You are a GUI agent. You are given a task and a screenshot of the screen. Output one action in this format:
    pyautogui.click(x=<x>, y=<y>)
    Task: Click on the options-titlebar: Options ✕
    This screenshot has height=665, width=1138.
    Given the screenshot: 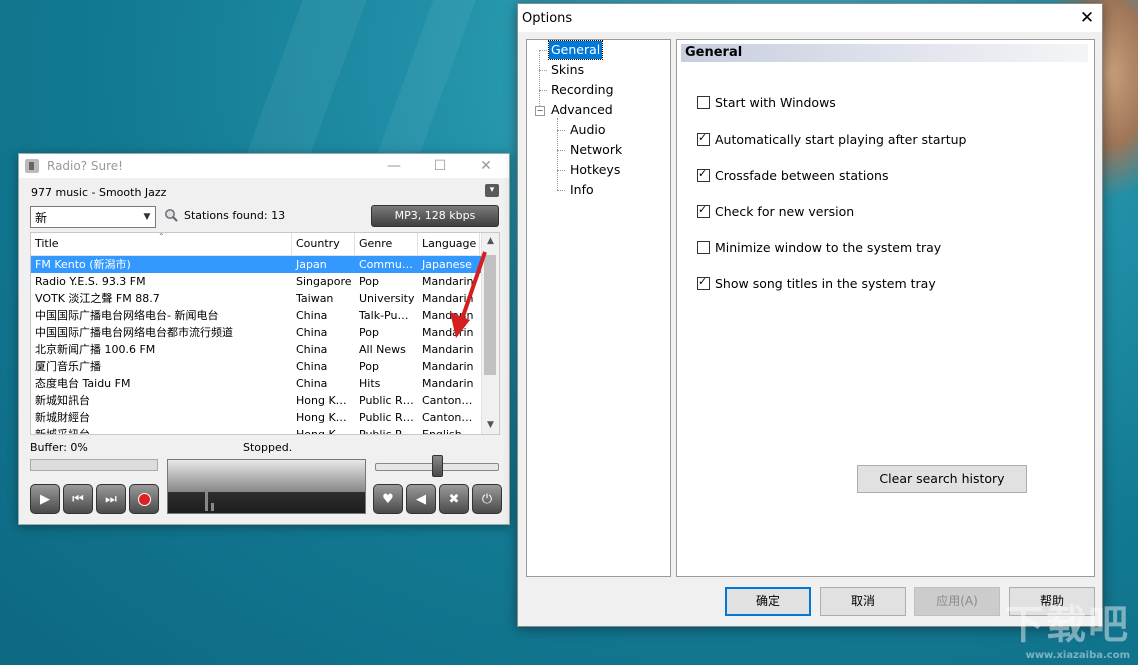 What is the action you would take?
    pyautogui.click(x=810, y=18)
    